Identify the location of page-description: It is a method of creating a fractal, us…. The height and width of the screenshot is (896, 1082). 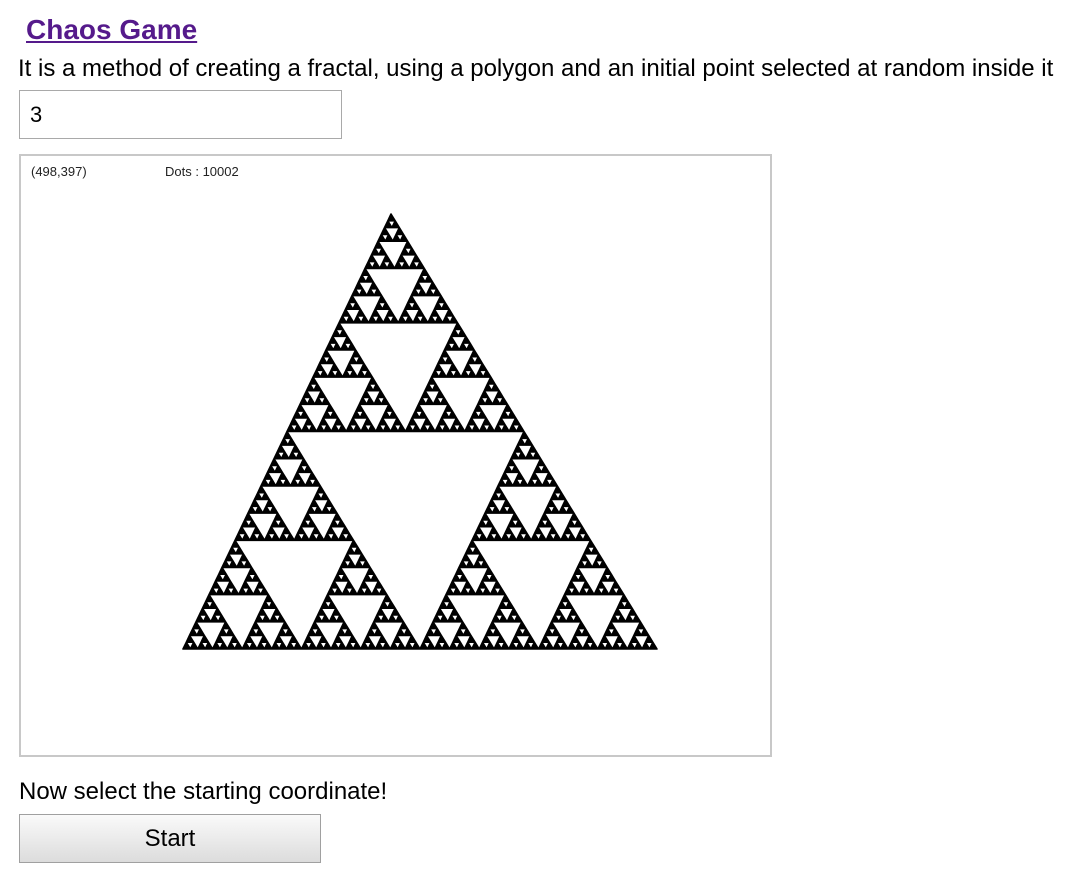
(536, 68).